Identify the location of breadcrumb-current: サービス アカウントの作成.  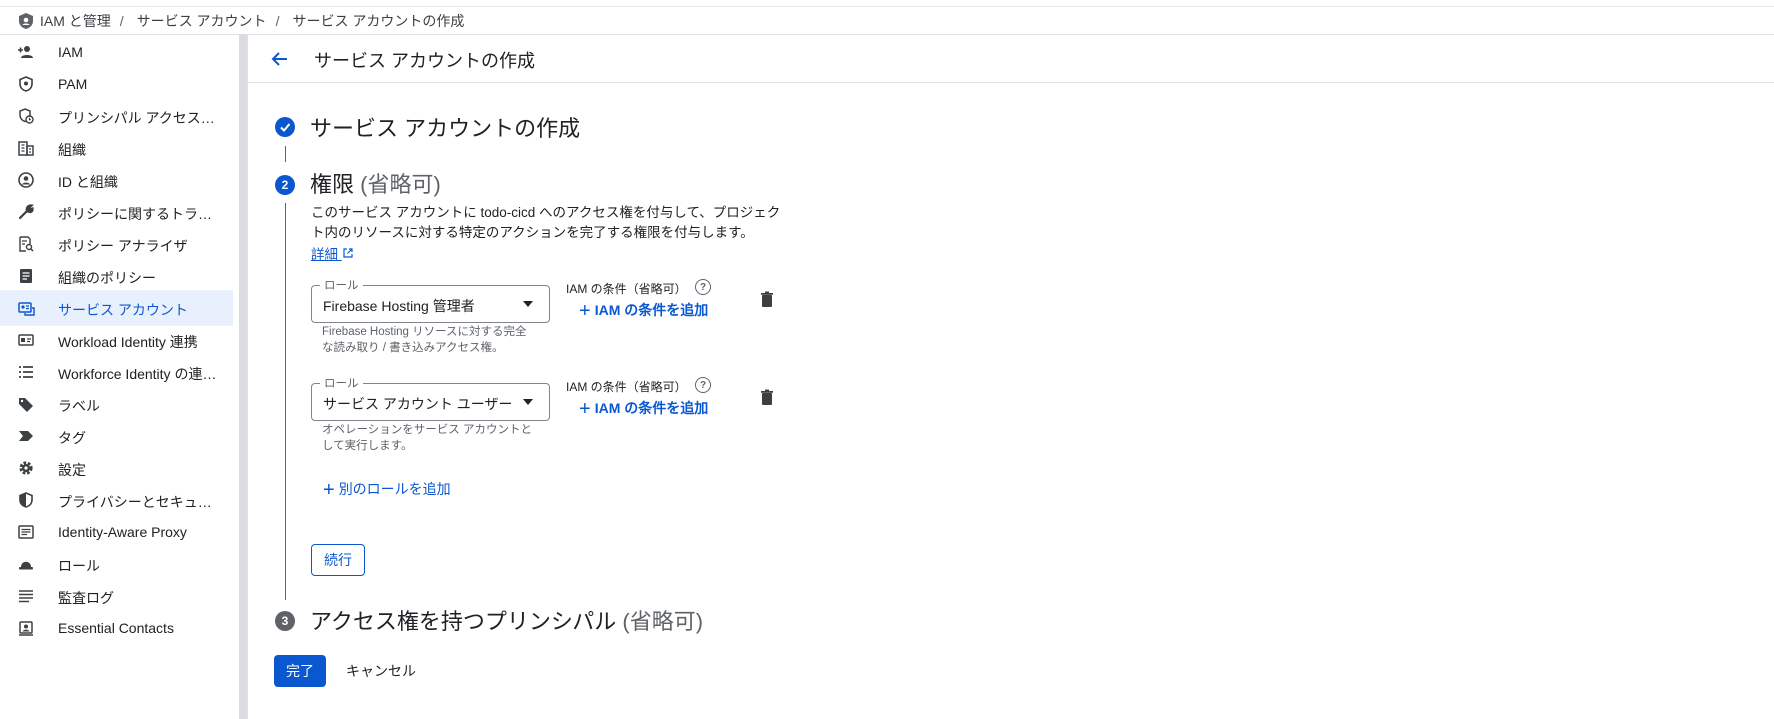
(378, 20).